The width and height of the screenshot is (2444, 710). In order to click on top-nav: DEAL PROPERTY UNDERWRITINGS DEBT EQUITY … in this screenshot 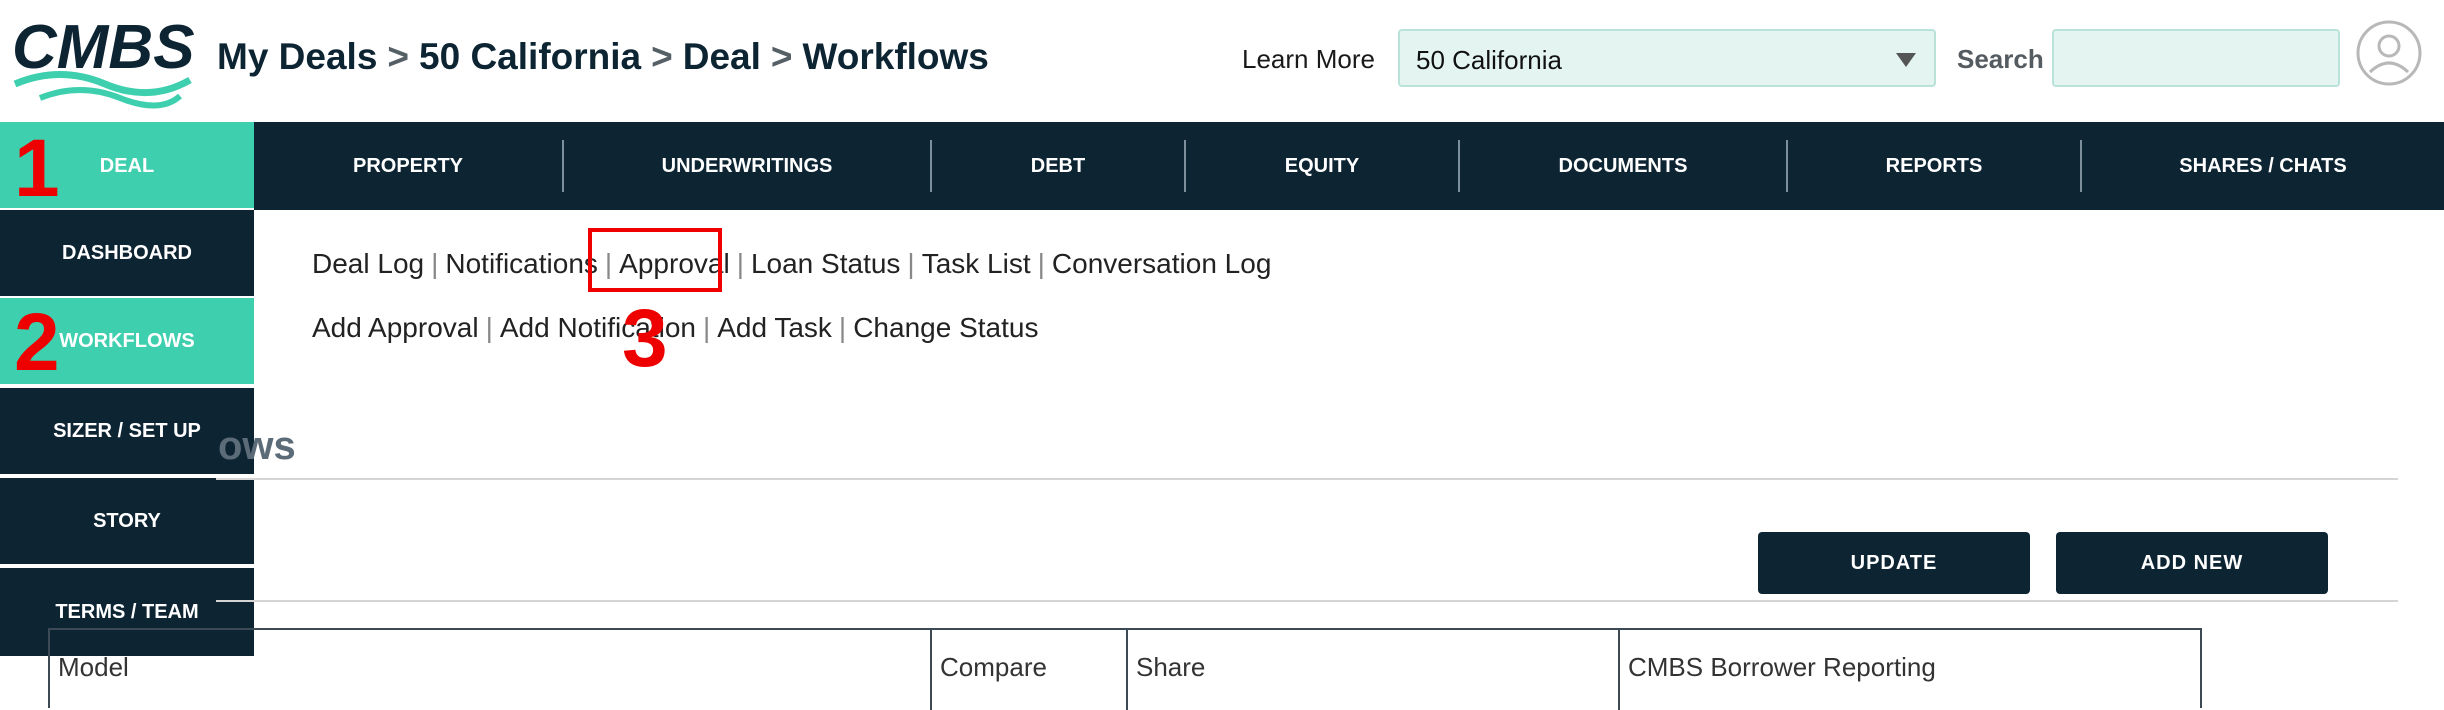, I will do `click(1222, 166)`.